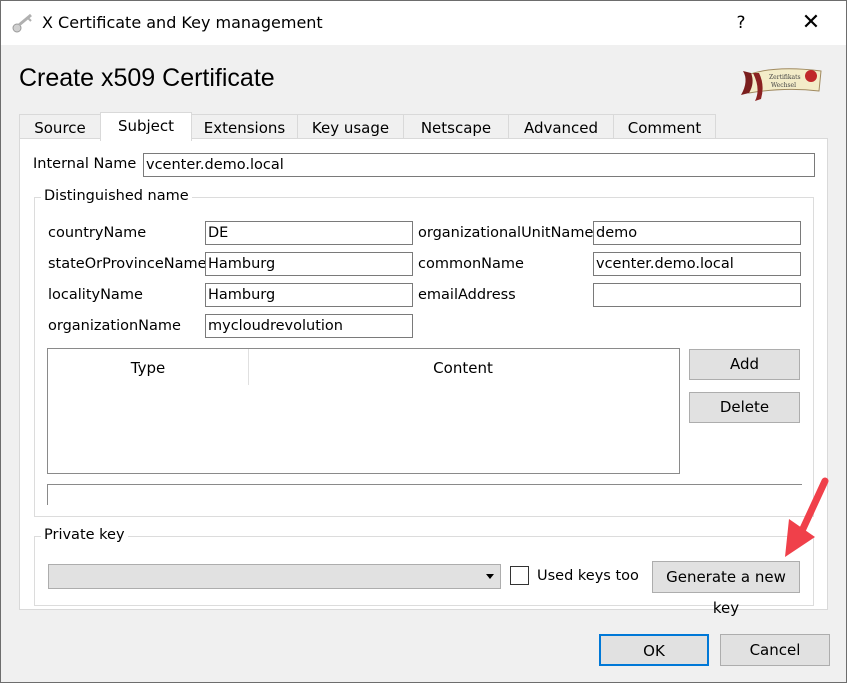 This screenshot has height=683, width=847. I want to click on tab-key-usage: Key usage, so click(350, 126).